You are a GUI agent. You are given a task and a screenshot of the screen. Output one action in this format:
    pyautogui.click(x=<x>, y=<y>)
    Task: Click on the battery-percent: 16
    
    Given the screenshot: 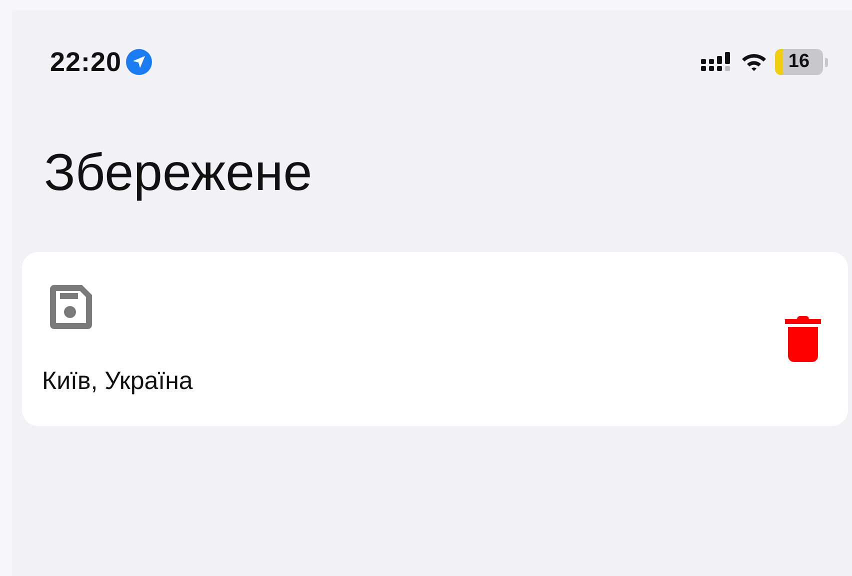 What is the action you would take?
    pyautogui.click(x=799, y=62)
    